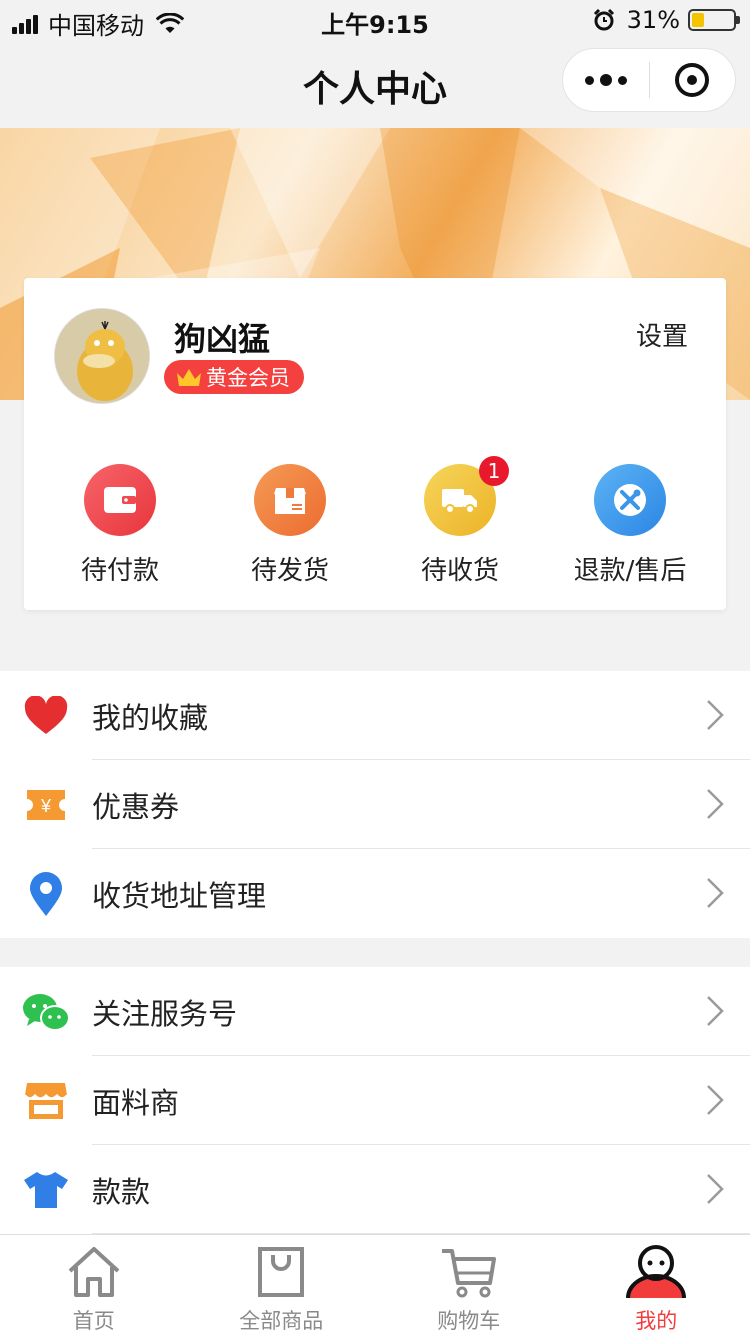  Describe the element at coordinates (469, 1267) in the screenshot. I see `cart-icon` at that location.